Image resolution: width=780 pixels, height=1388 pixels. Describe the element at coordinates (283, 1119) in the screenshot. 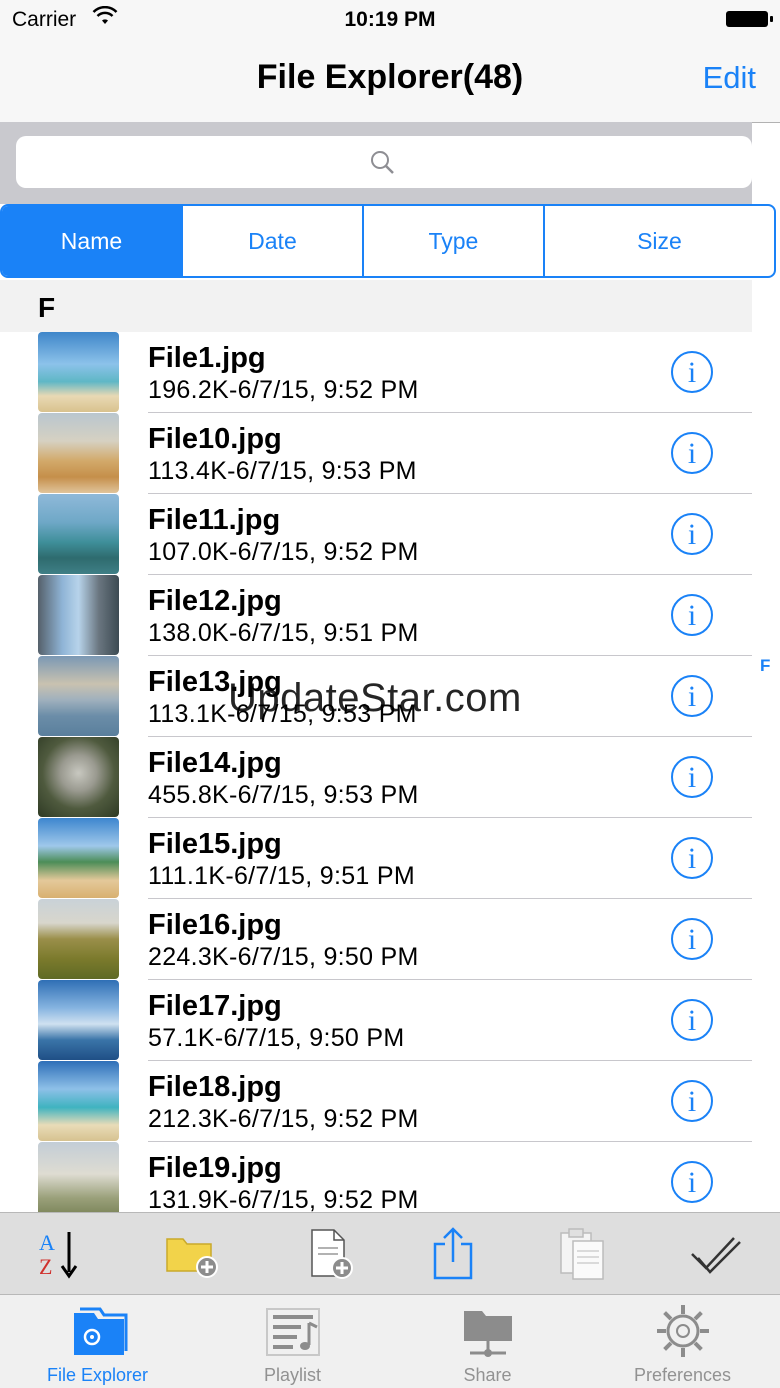

I see `file-meta: 212.3K-6/7/15, 9:52 PM` at that location.